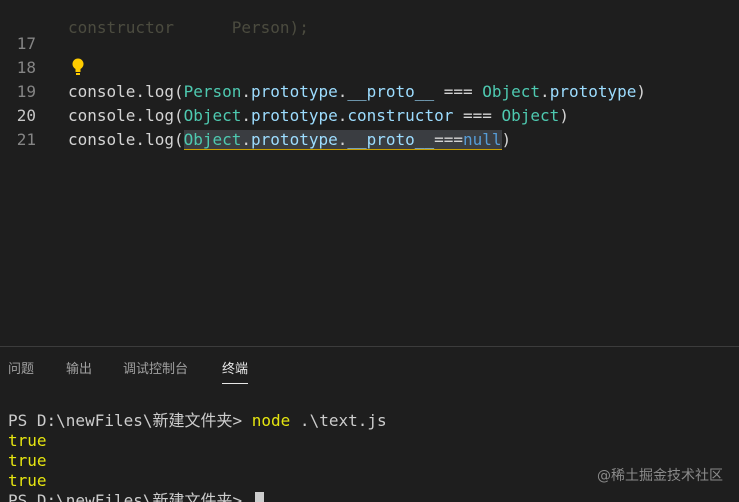  I want to click on terminal-command: node, so click(271, 420).